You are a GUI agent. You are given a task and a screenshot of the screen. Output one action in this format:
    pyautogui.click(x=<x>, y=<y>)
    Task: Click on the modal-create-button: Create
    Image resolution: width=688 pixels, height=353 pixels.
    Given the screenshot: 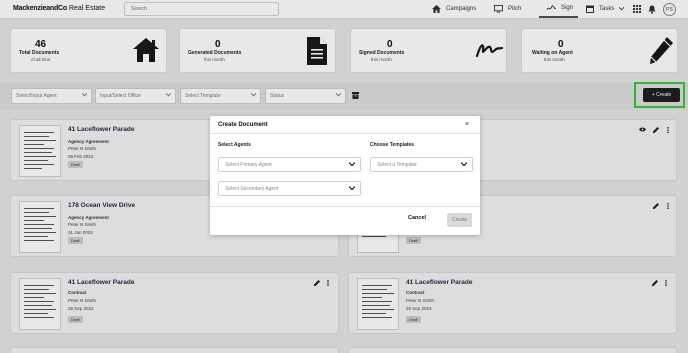 What is the action you would take?
    pyautogui.click(x=459, y=220)
    